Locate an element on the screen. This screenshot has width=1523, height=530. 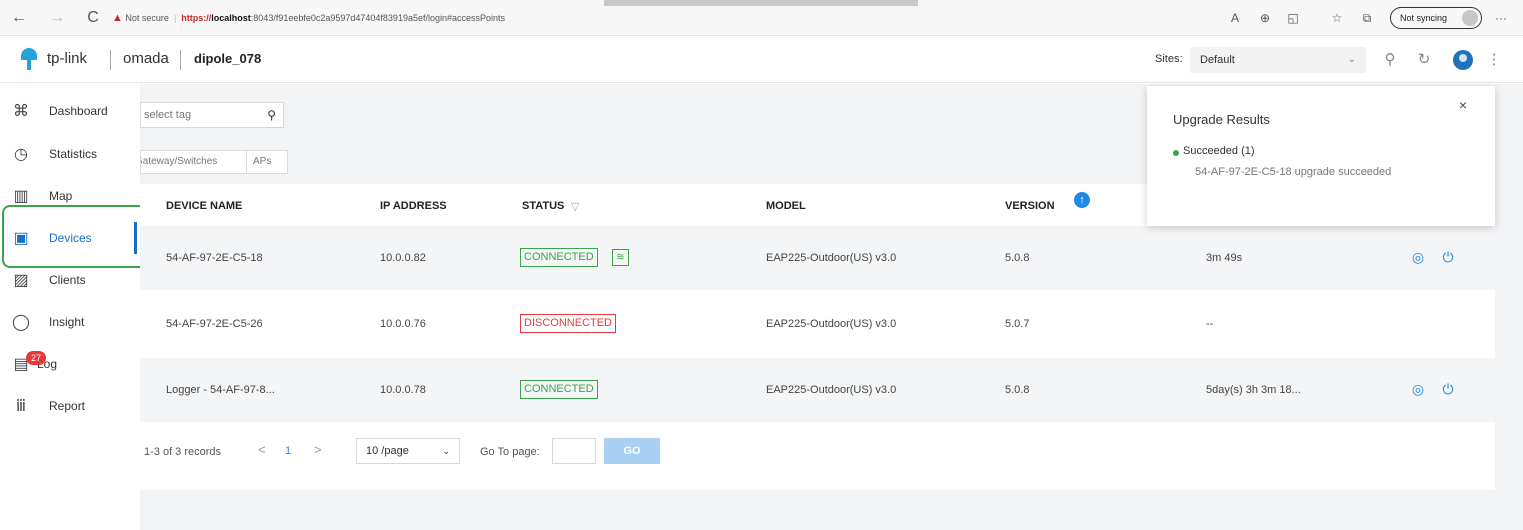
status-badge: DISCONNECTED is located at coordinates (568, 323).